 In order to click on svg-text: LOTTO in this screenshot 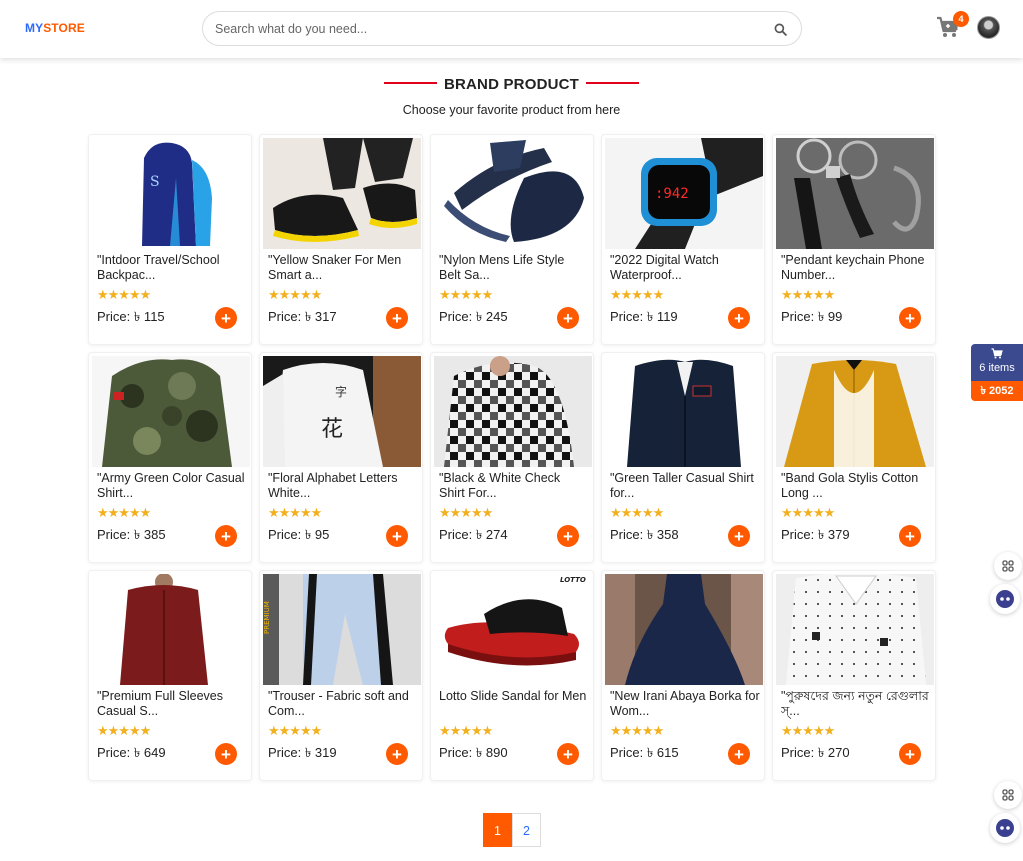, I will do `click(573, 580)`.